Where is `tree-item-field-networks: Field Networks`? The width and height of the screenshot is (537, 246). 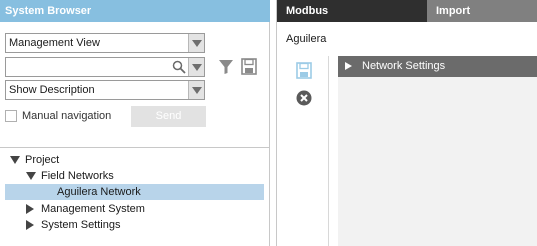
tree-item-field-networks: Field Networks is located at coordinates (132, 176).